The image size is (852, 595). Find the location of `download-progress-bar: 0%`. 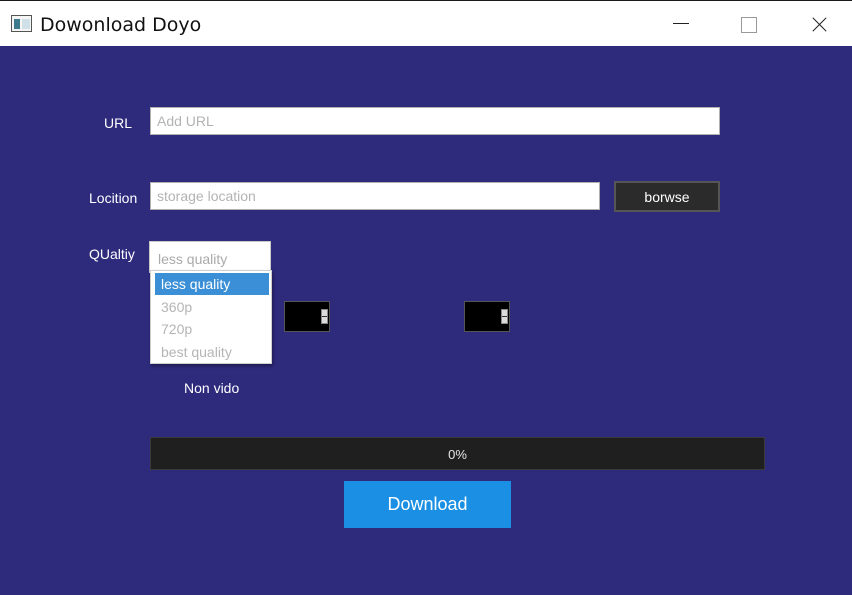

download-progress-bar: 0% is located at coordinates (457, 453).